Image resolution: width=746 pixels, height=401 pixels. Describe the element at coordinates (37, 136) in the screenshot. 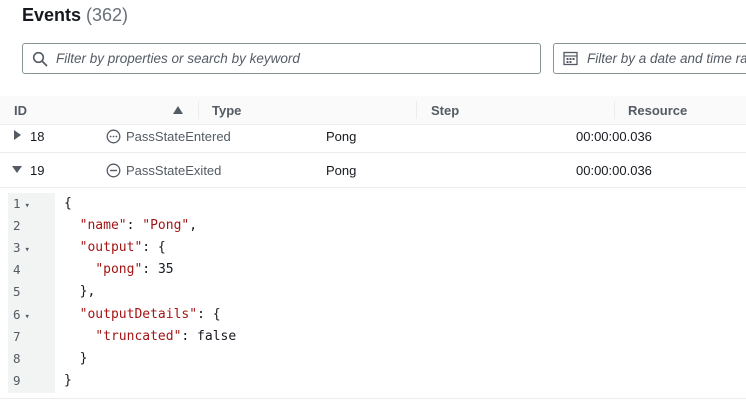

I see `event-id: 18` at that location.